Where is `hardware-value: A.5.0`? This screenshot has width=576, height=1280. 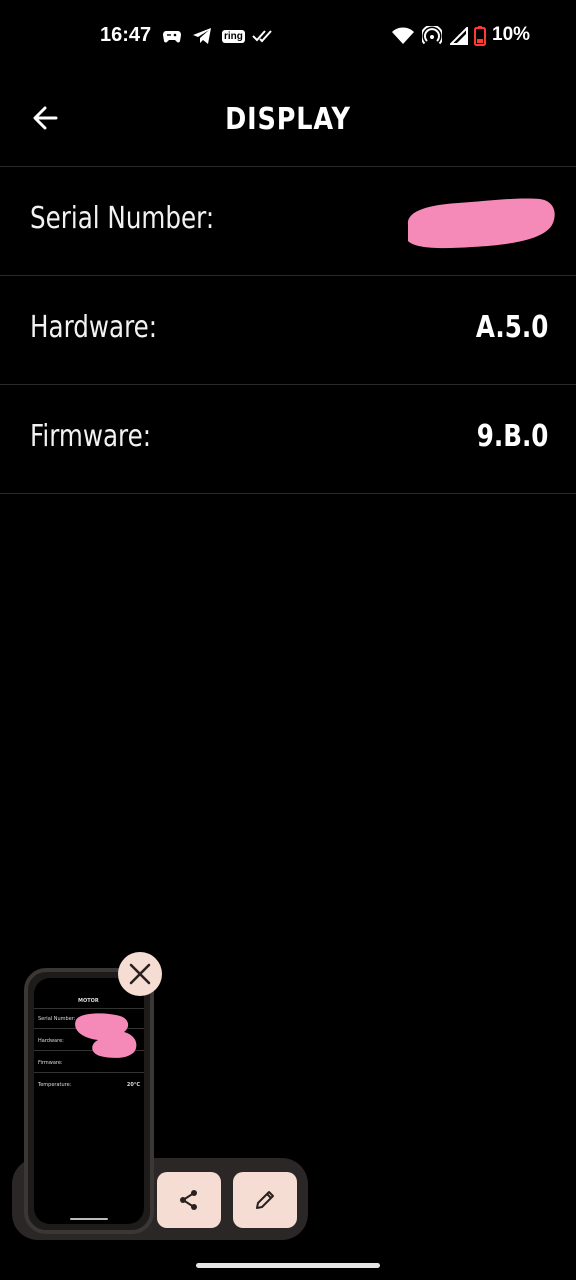 hardware-value: A.5.0 is located at coordinates (511, 327).